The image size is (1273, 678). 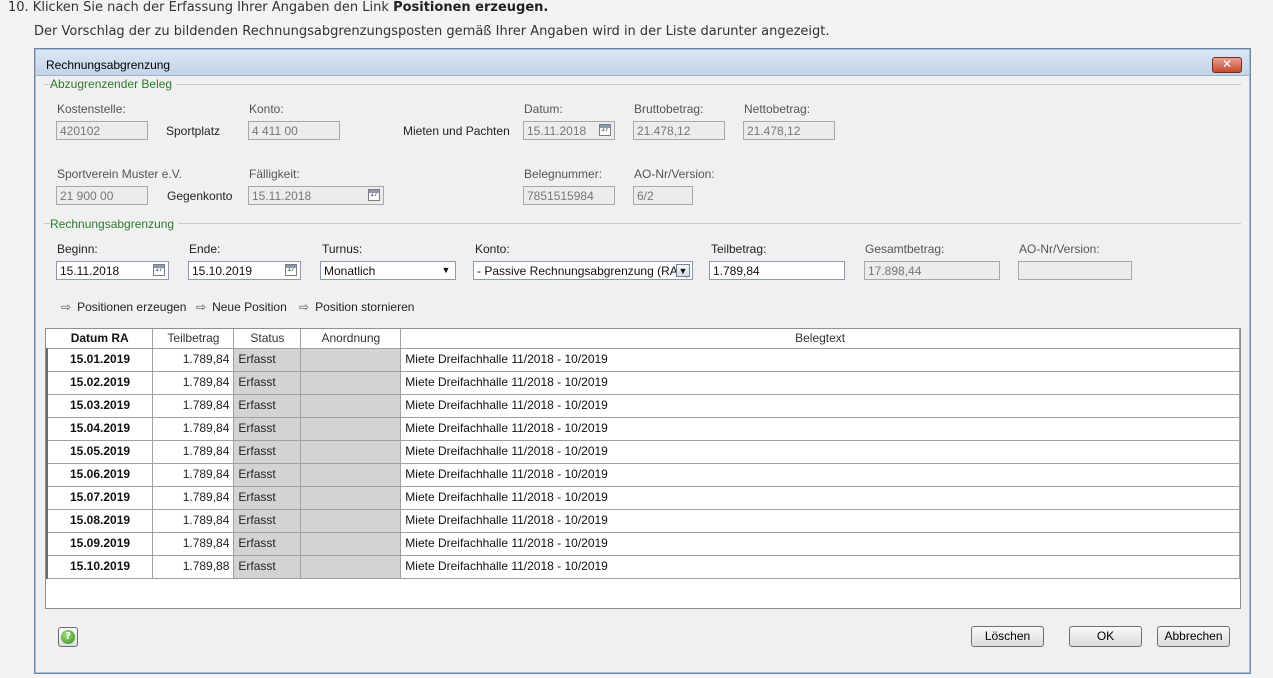 I want to click on row-datum: 15.02.2019, so click(x=100, y=383).